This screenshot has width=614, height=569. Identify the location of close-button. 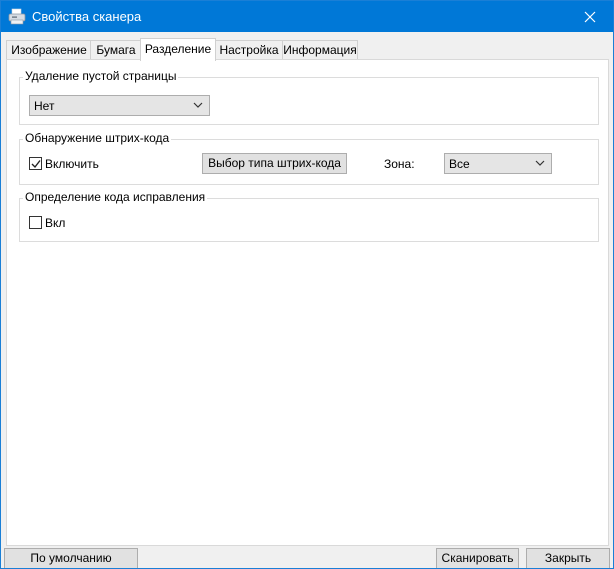
(590, 16).